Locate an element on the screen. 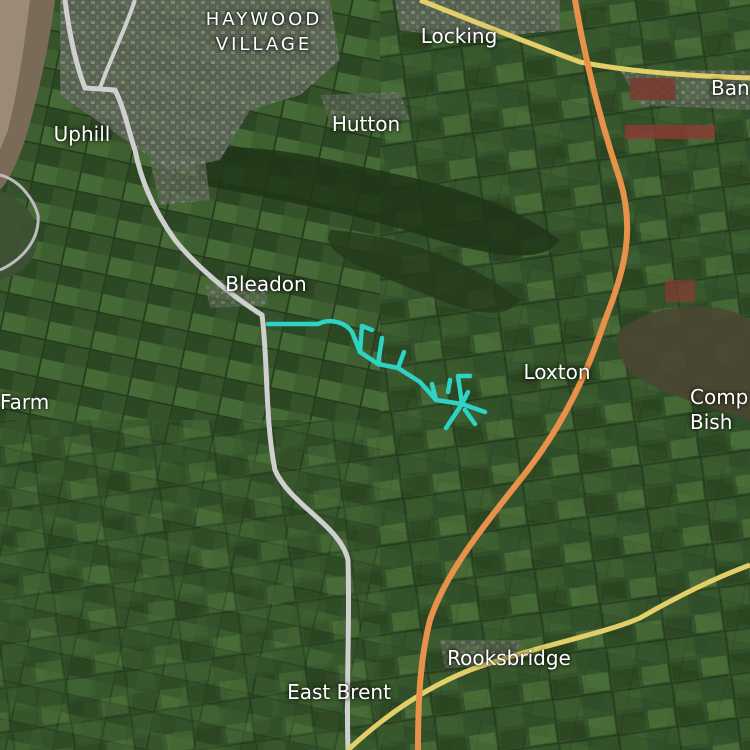 This screenshot has height=750, width=750. label-east-brent: East Brent is located at coordinates (339, 692).